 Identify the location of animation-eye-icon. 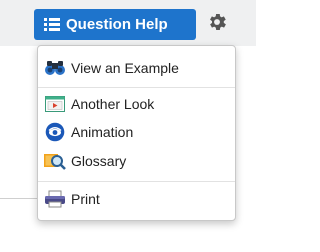
(55, 132).